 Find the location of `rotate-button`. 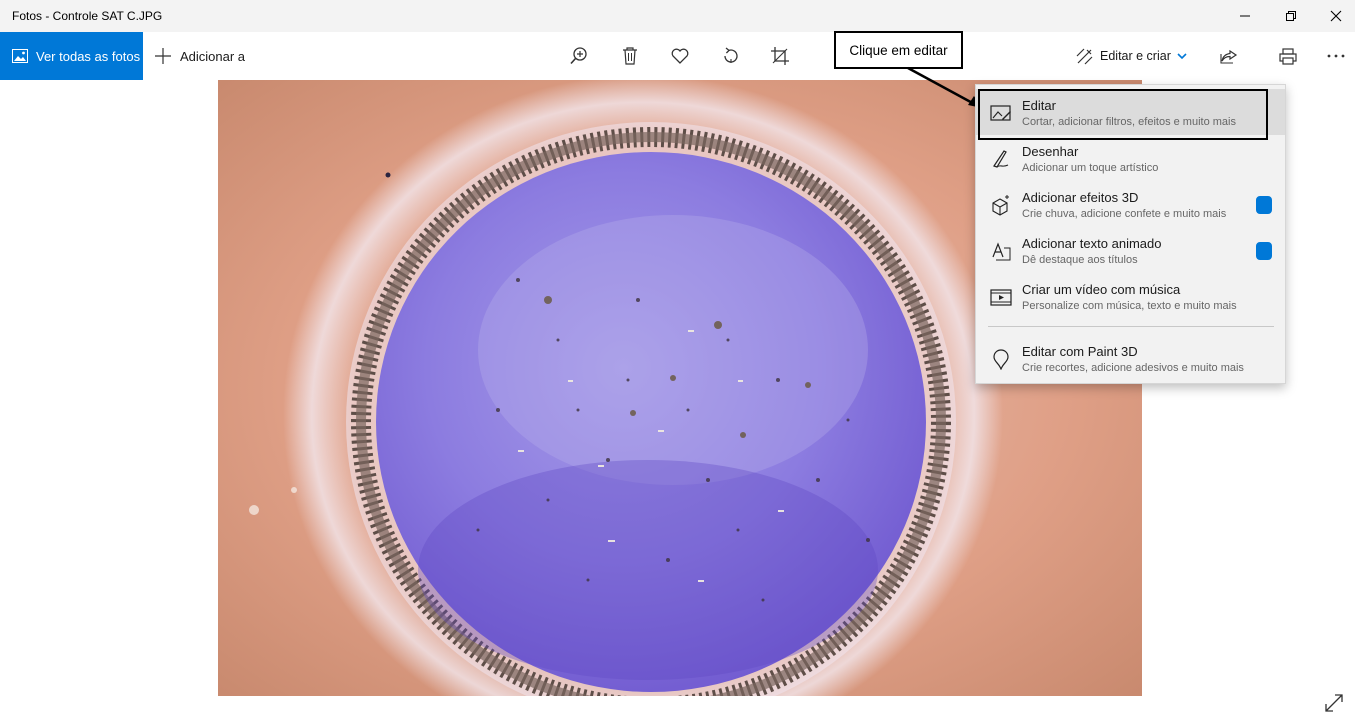

rotate-button is located at coordinates (731, 56).